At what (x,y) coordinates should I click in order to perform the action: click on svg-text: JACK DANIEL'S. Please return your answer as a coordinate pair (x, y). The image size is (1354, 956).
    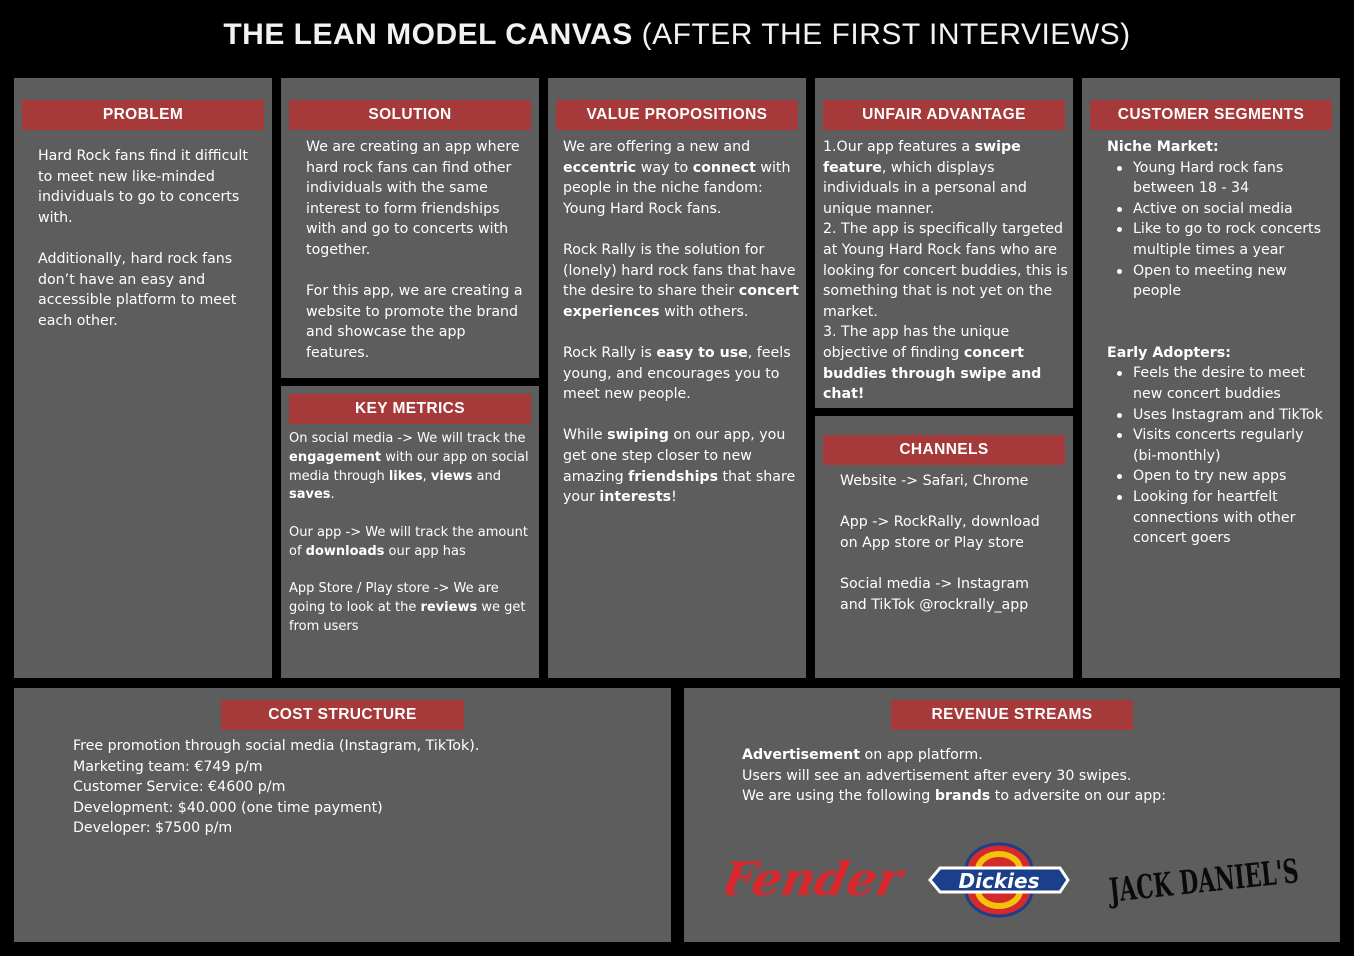
    Looking at the image, I should click on (1202, 880).